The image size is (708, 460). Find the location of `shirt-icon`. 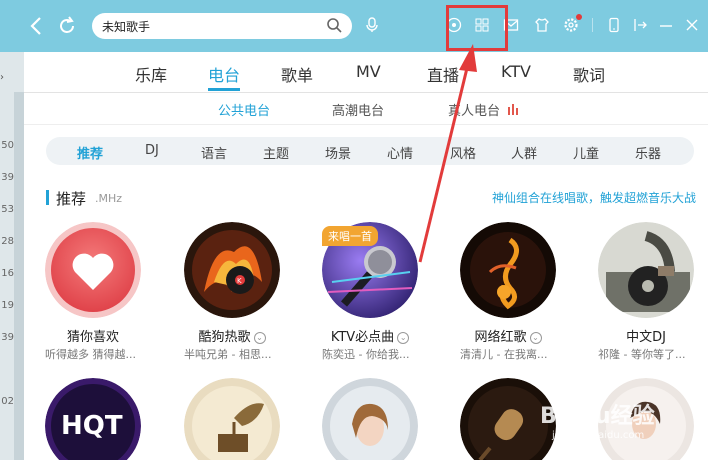

shirt-icon is located at coordinates (542, 25).